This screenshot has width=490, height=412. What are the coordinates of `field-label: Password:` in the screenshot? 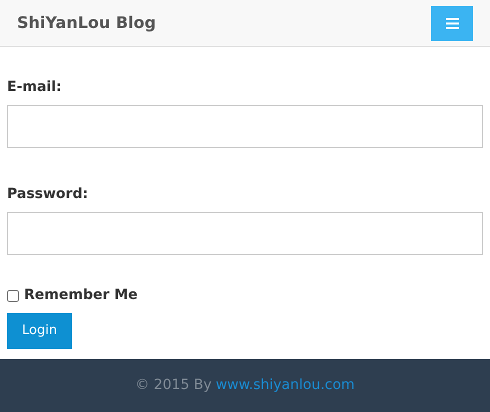 It's located at (48, 194).